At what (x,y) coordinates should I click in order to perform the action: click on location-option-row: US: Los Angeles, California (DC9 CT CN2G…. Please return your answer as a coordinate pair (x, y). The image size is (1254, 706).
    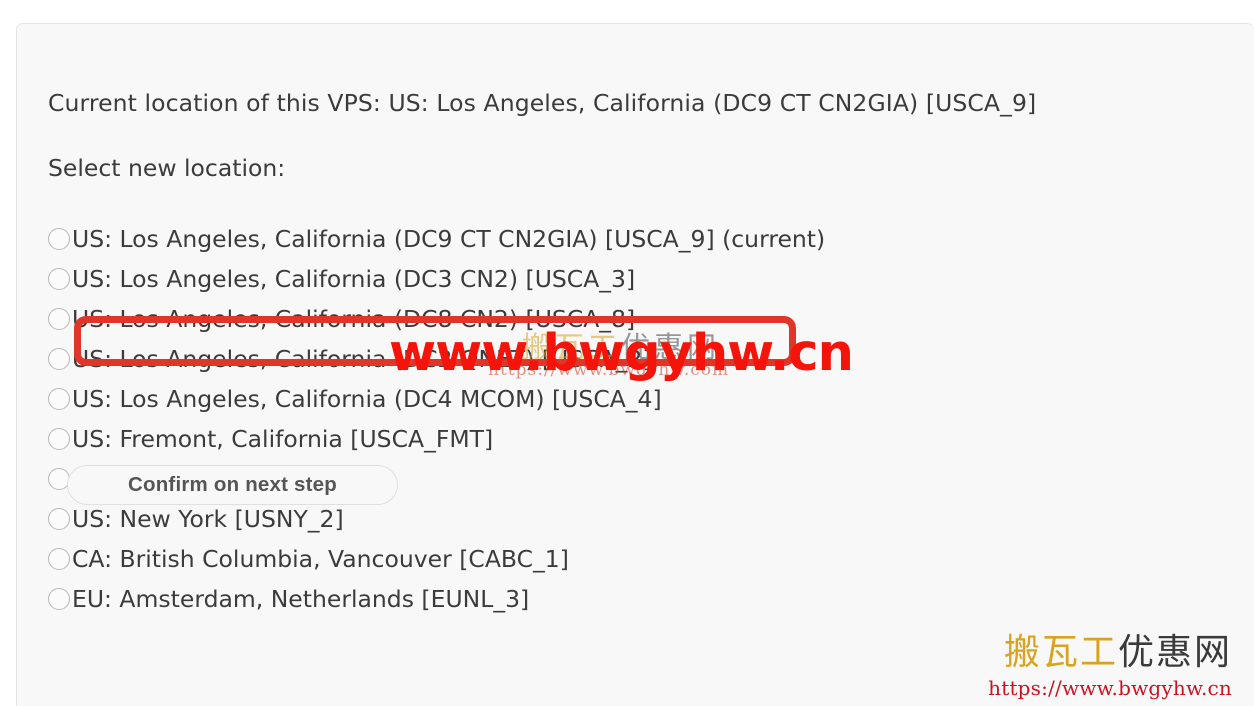
    Looking at the image, I should click on (598, 239).